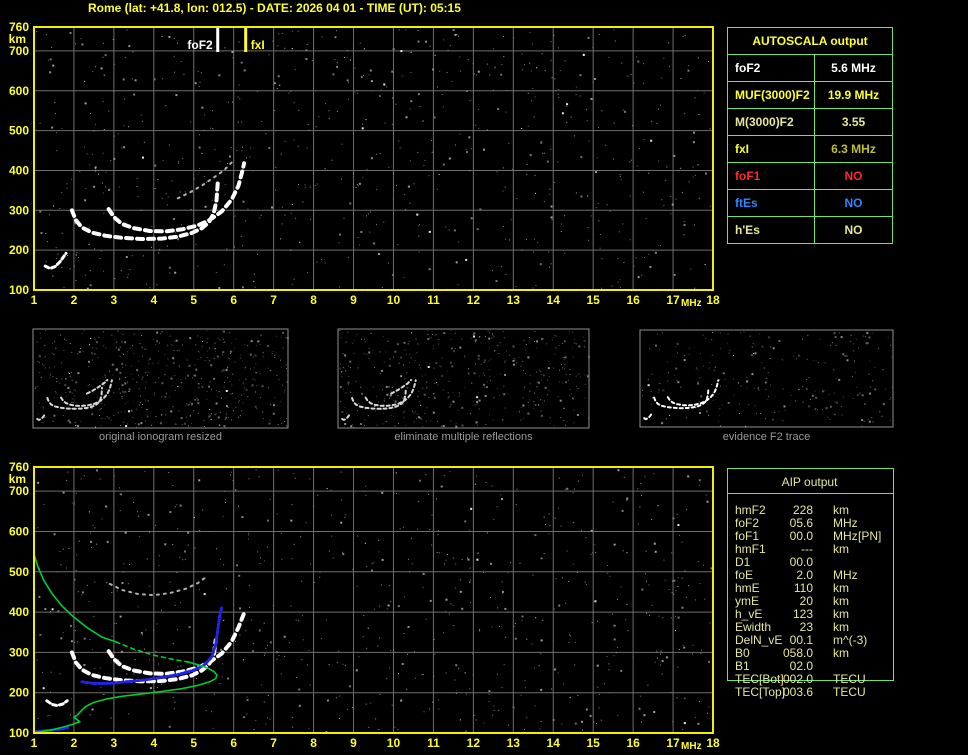  Describe the element at coordinates (55, 260) in the screenshot. I see `ionogram-top-low-echo-hook` at that location.